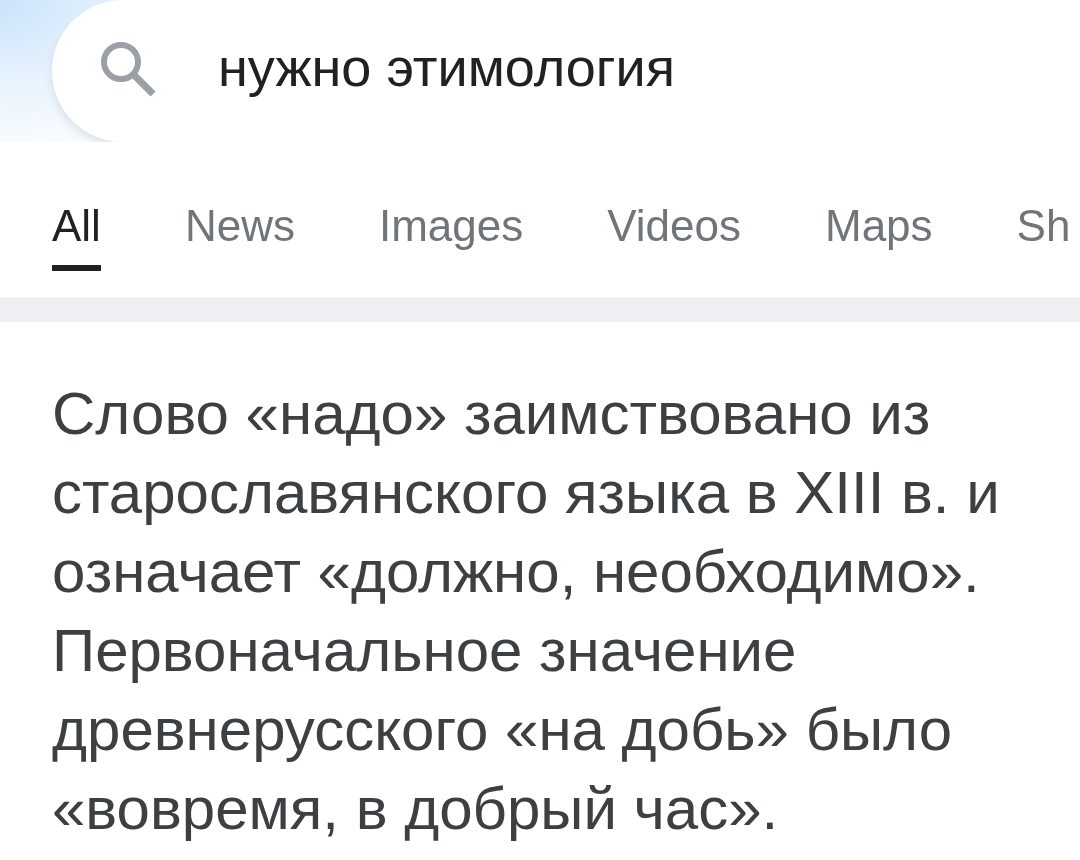 This screenshot has height=860, width=1080. I want to click on tab: Maps, so click(879, 235).